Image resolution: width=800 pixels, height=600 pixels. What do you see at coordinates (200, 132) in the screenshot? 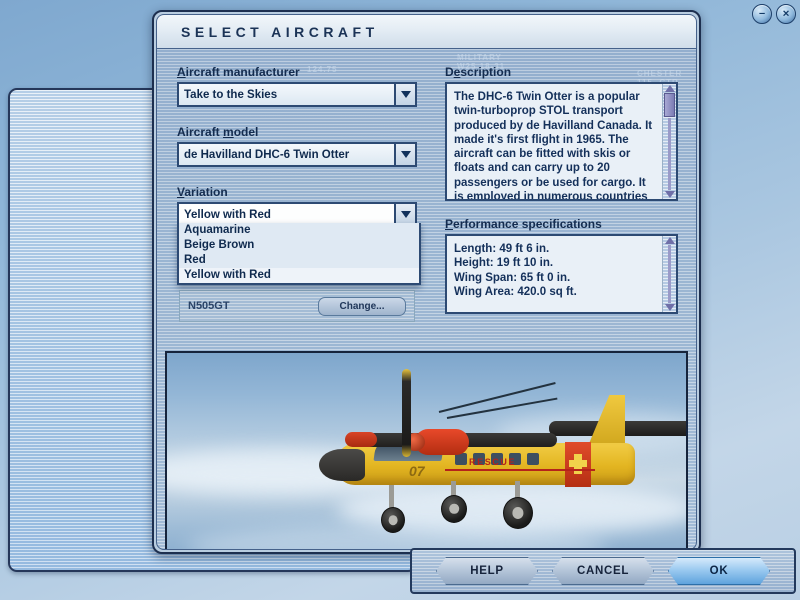
I see `model-label-pre: Aircraft` at bounding box center [200, 132].